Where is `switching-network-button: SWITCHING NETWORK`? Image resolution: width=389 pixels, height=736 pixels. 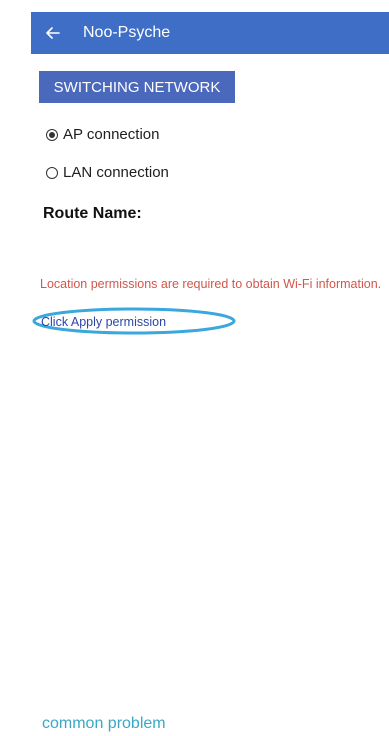 switching-network-button: SWITCHING NETWORK is located at coordinates (137, 87).